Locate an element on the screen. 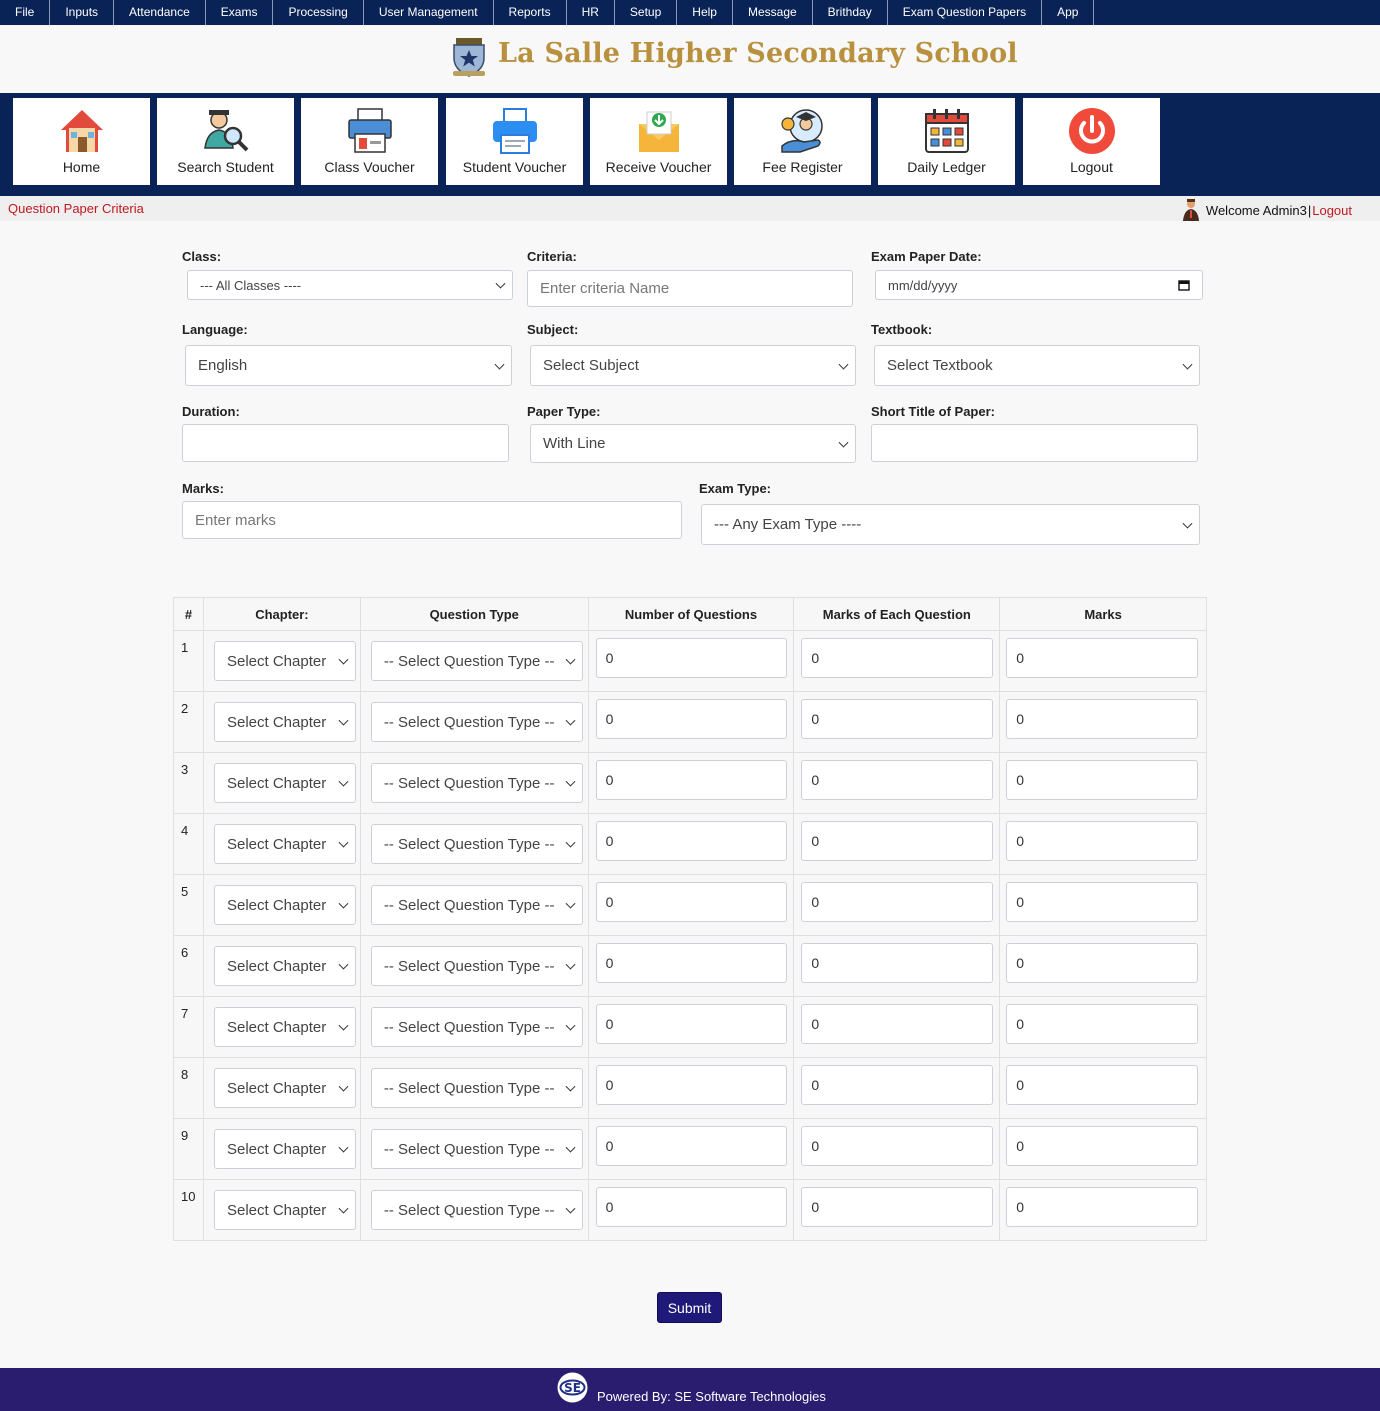 The height and width of the screenshot is (1411, 1380). subject-select: Select Subject is located at coordinates (693, 365).